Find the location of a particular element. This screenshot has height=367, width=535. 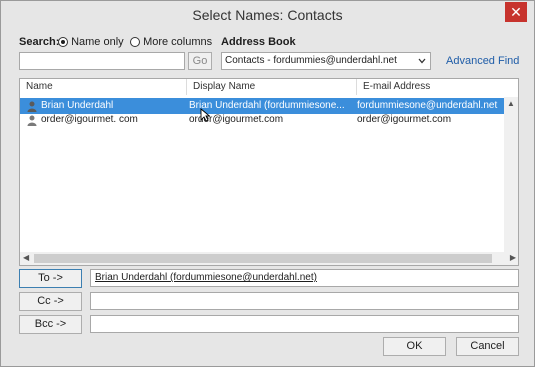

title-bar: Select Names: Contacts ✕ is located at coordinates (267, 15).